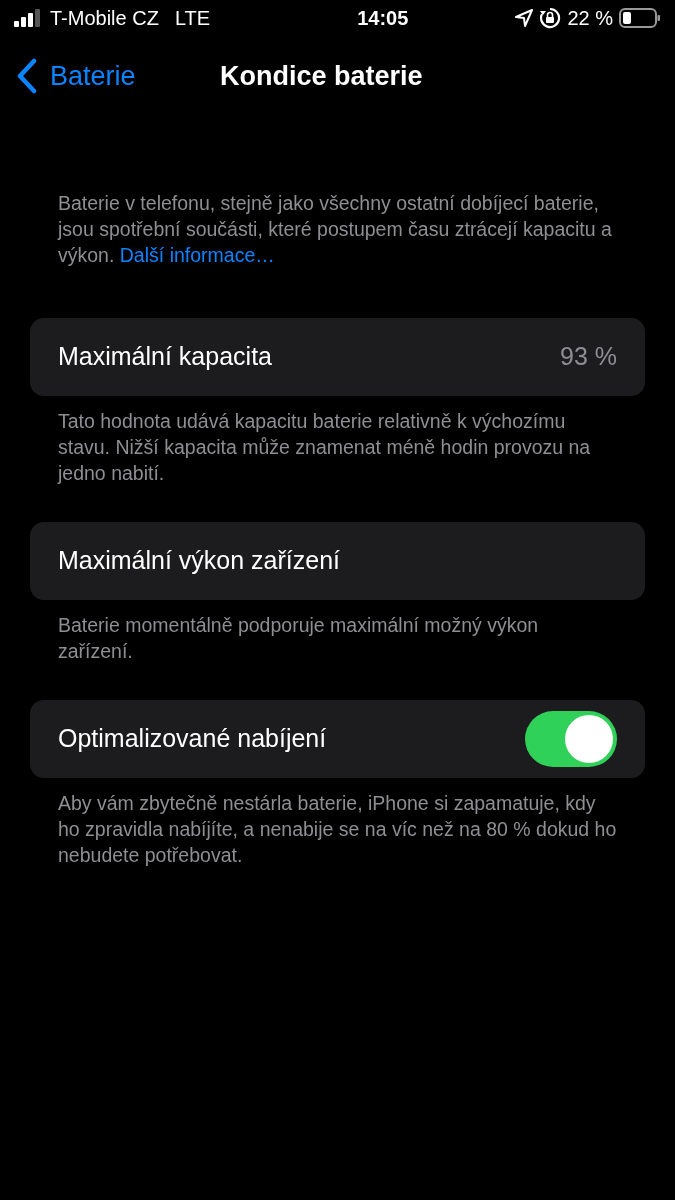  I want to click on row-label: Maximální kapacita, so click(165, 357).